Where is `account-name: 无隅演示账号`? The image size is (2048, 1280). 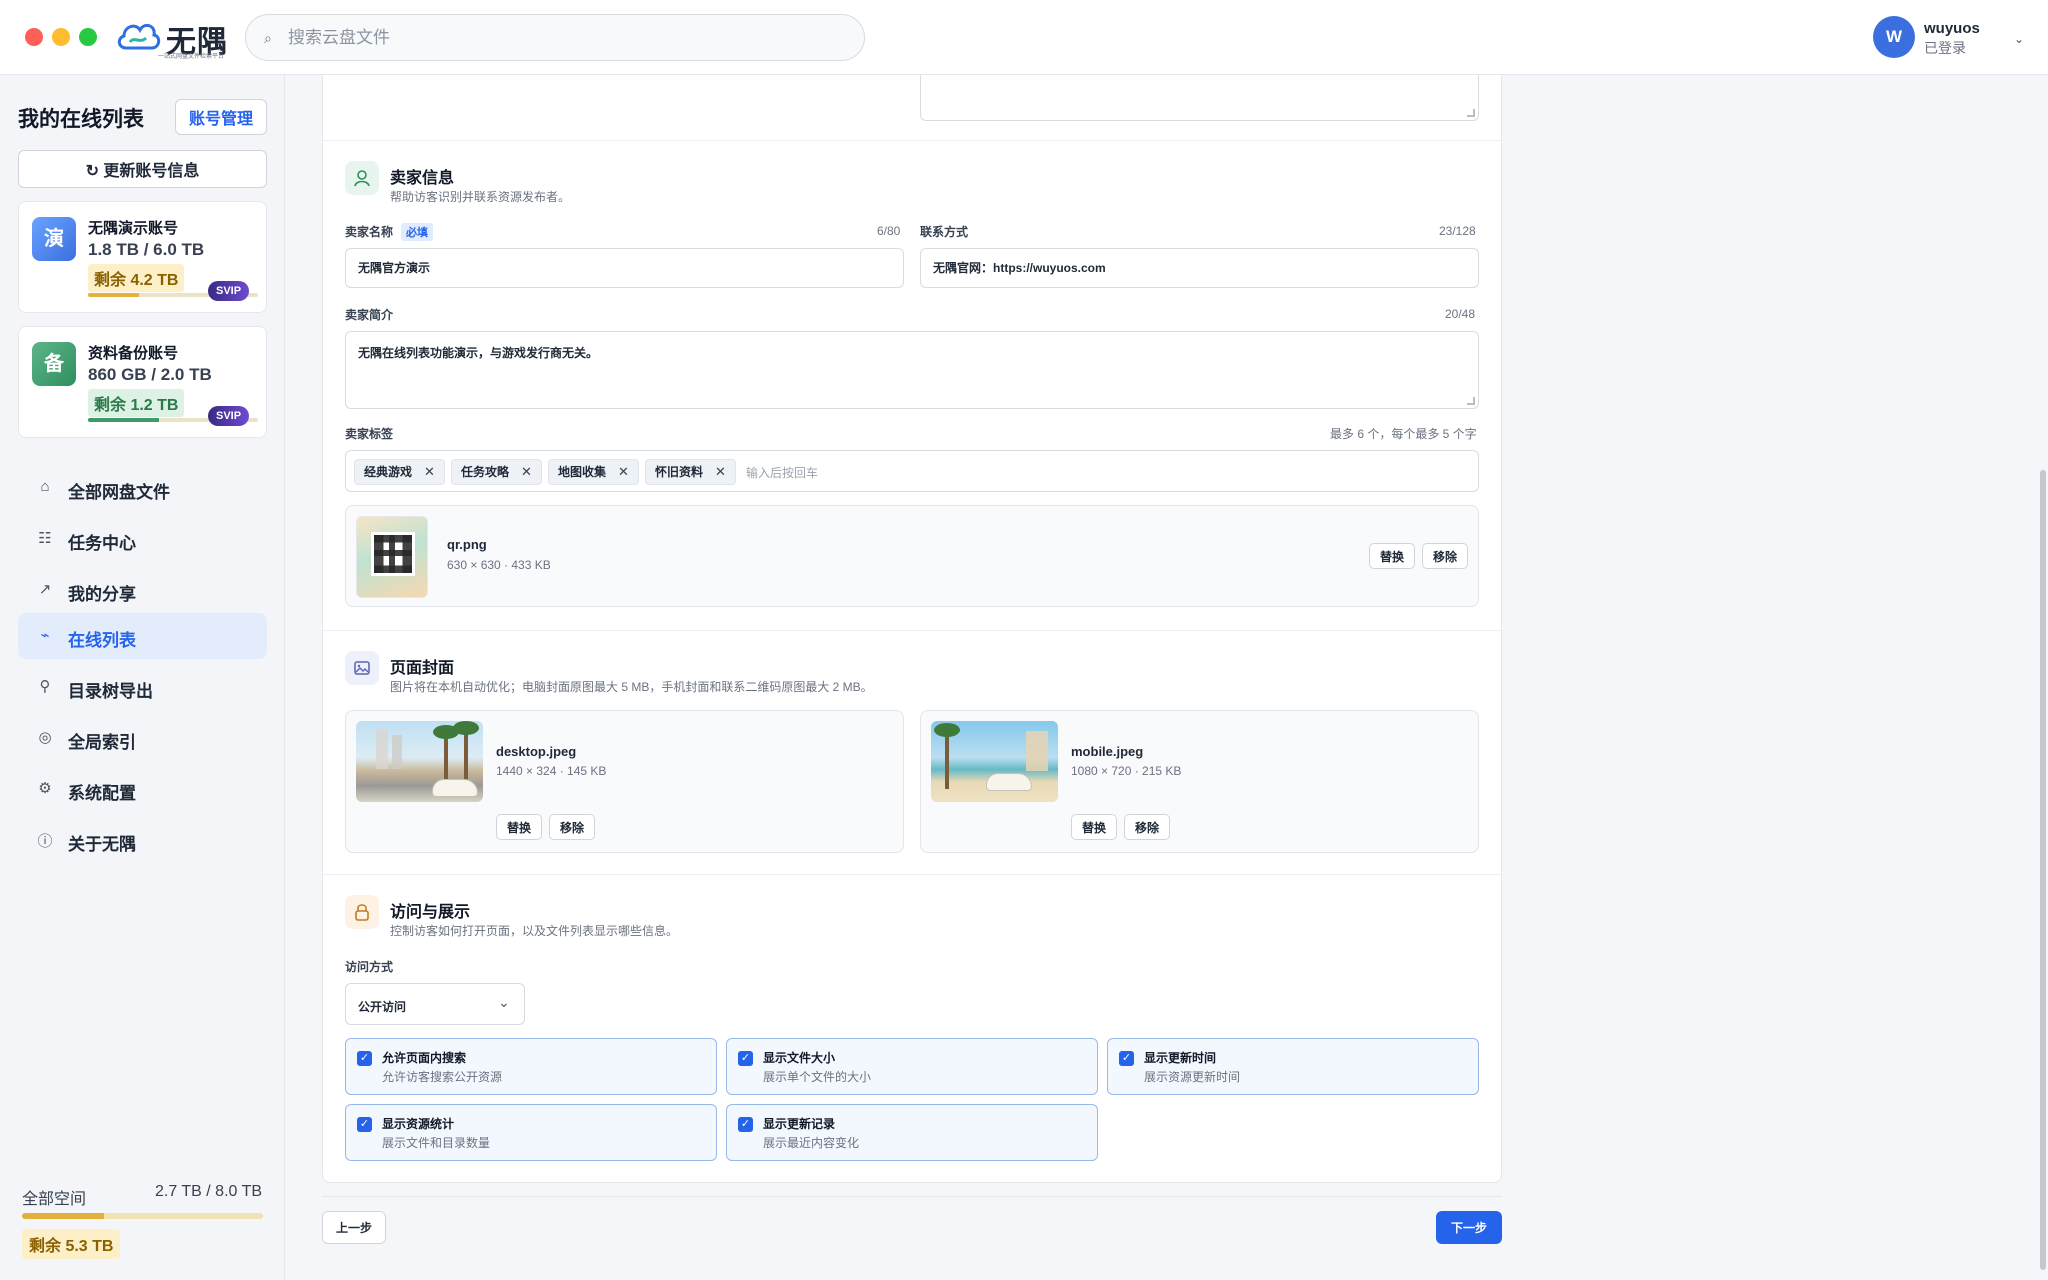
account-name: 无隅演示账号 is located at coordinates (133, 228).